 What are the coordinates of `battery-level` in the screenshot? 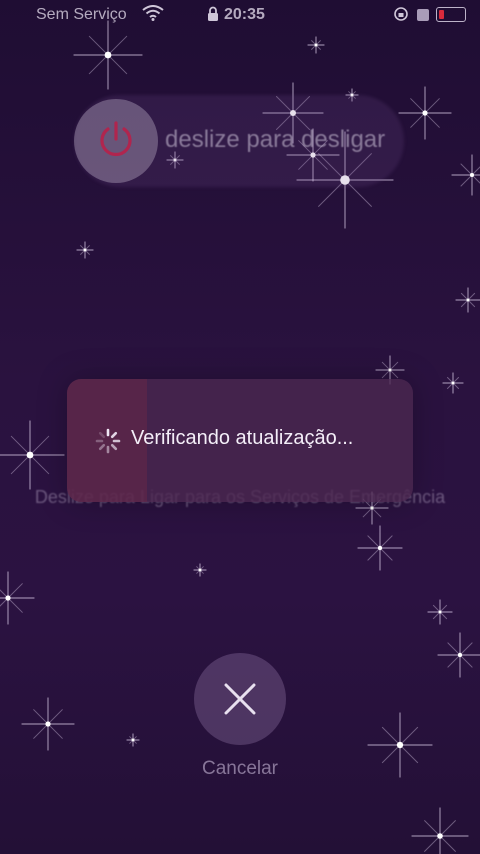 It's located at (441, 14).